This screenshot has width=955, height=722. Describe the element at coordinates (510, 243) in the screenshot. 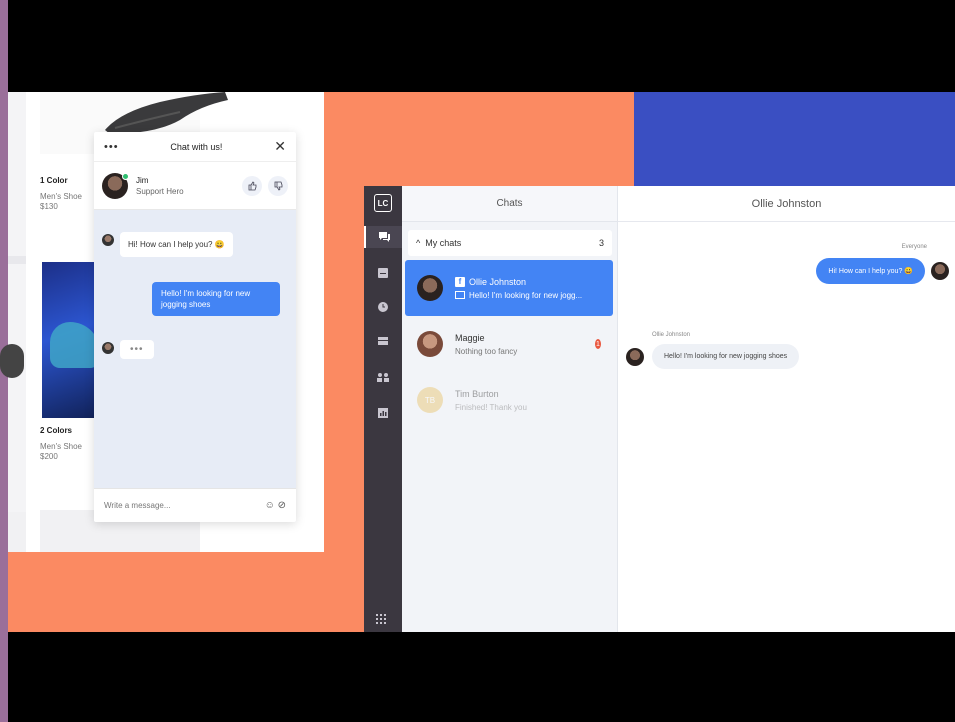

I see `my-chats-section: ^ My chats 3` at that location.